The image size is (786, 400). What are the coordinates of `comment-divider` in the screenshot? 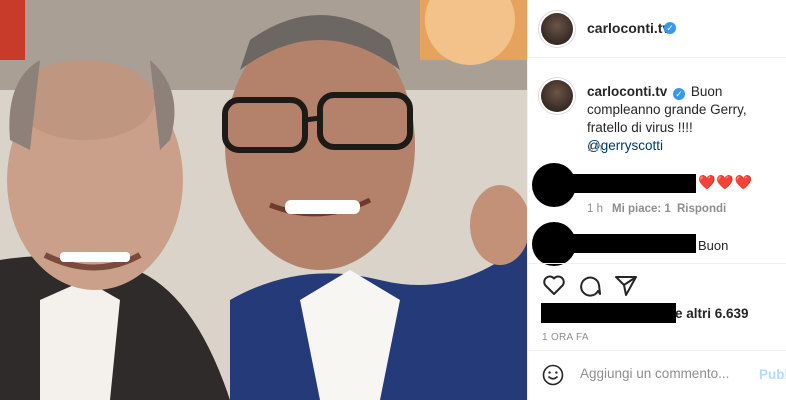 It's located at (657, 350).